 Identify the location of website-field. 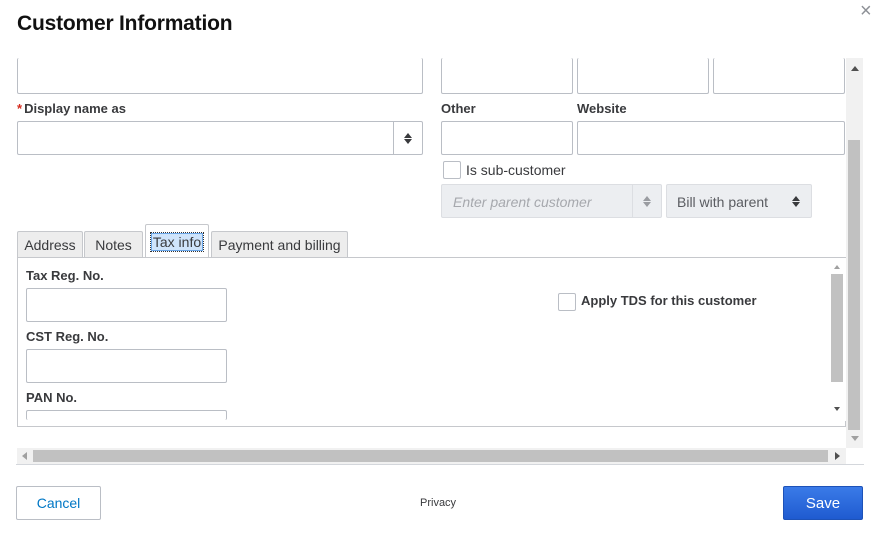
(711, 138).